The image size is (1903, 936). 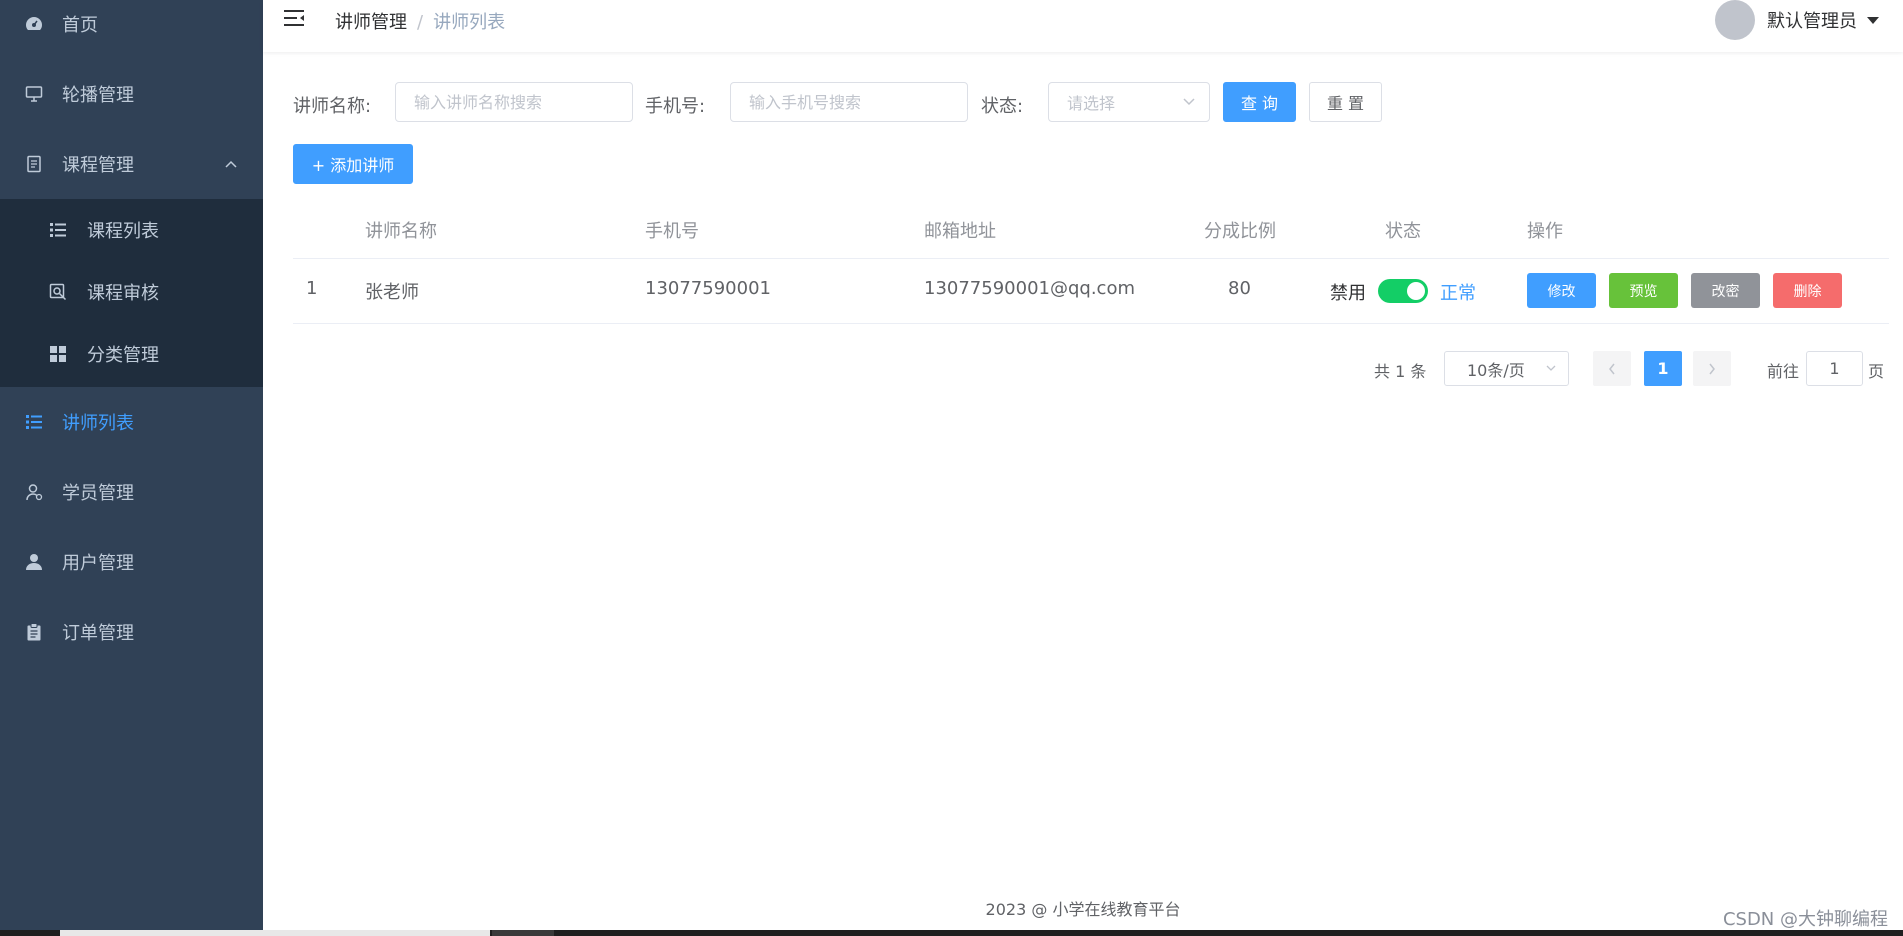 What do you see at coordinates (1348, 293) in the screenshot?
I see `status-off-label: 禁用` at bounding box center [1348, 293].